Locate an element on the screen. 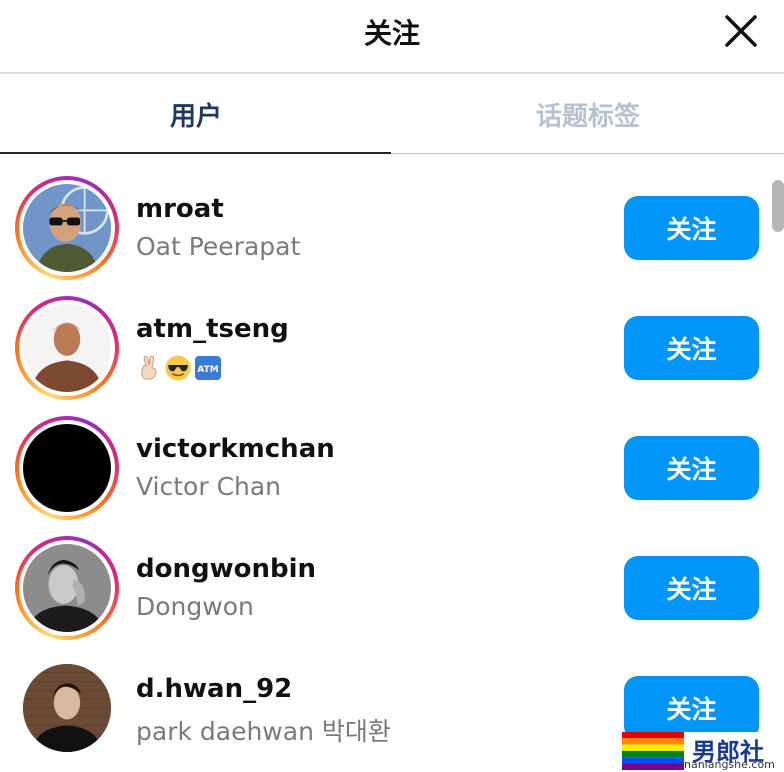 This screenshot has width=784, height=772. bio-emojis: ATM is located at coordinates (180, 367).